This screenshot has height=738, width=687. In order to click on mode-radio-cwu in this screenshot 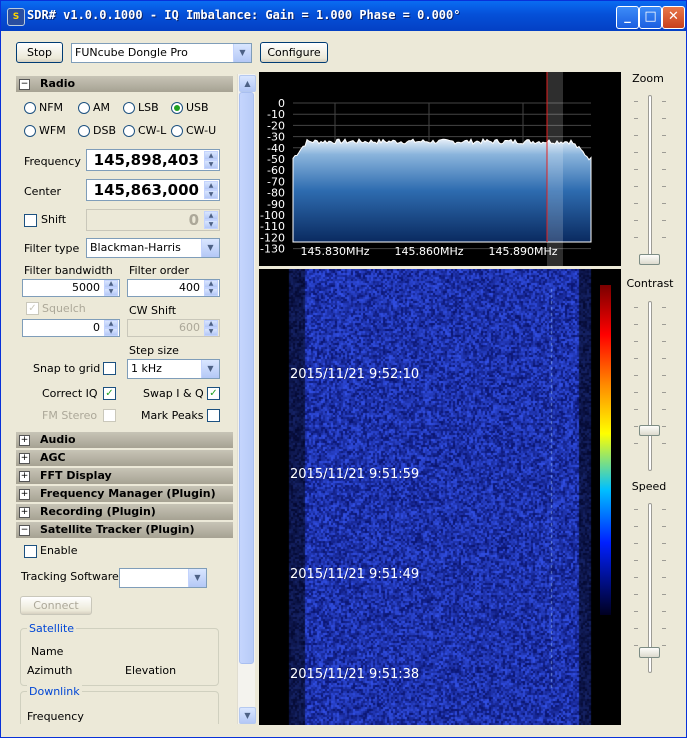, I will do `click(177, 131)`.